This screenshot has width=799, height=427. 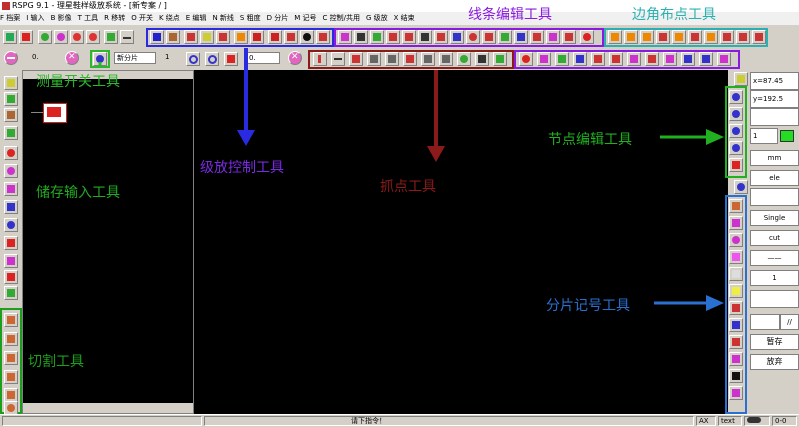 What do you see at coordinates (764, 136) in the screenshot?
I see `layer-field: 1` at bounding box center [764, 136].